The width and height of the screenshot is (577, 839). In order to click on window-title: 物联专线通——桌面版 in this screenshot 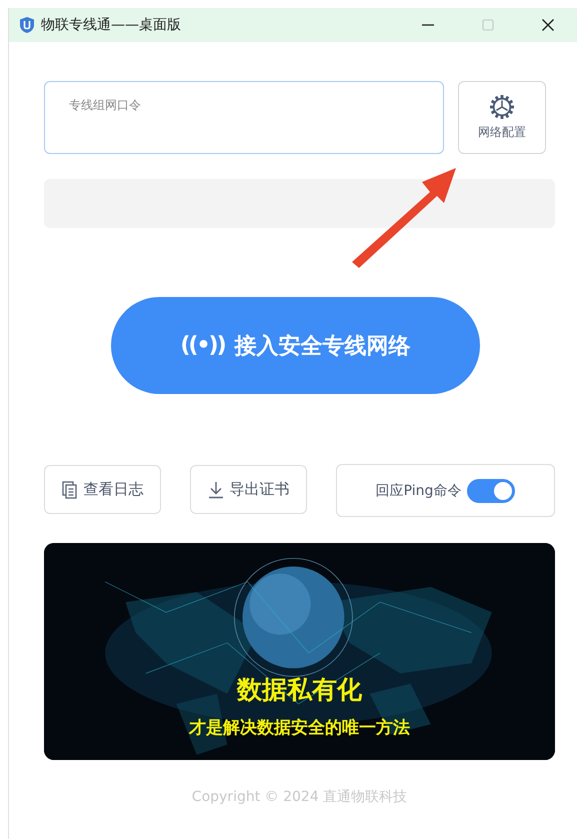, I will do `click(111, 25)`.